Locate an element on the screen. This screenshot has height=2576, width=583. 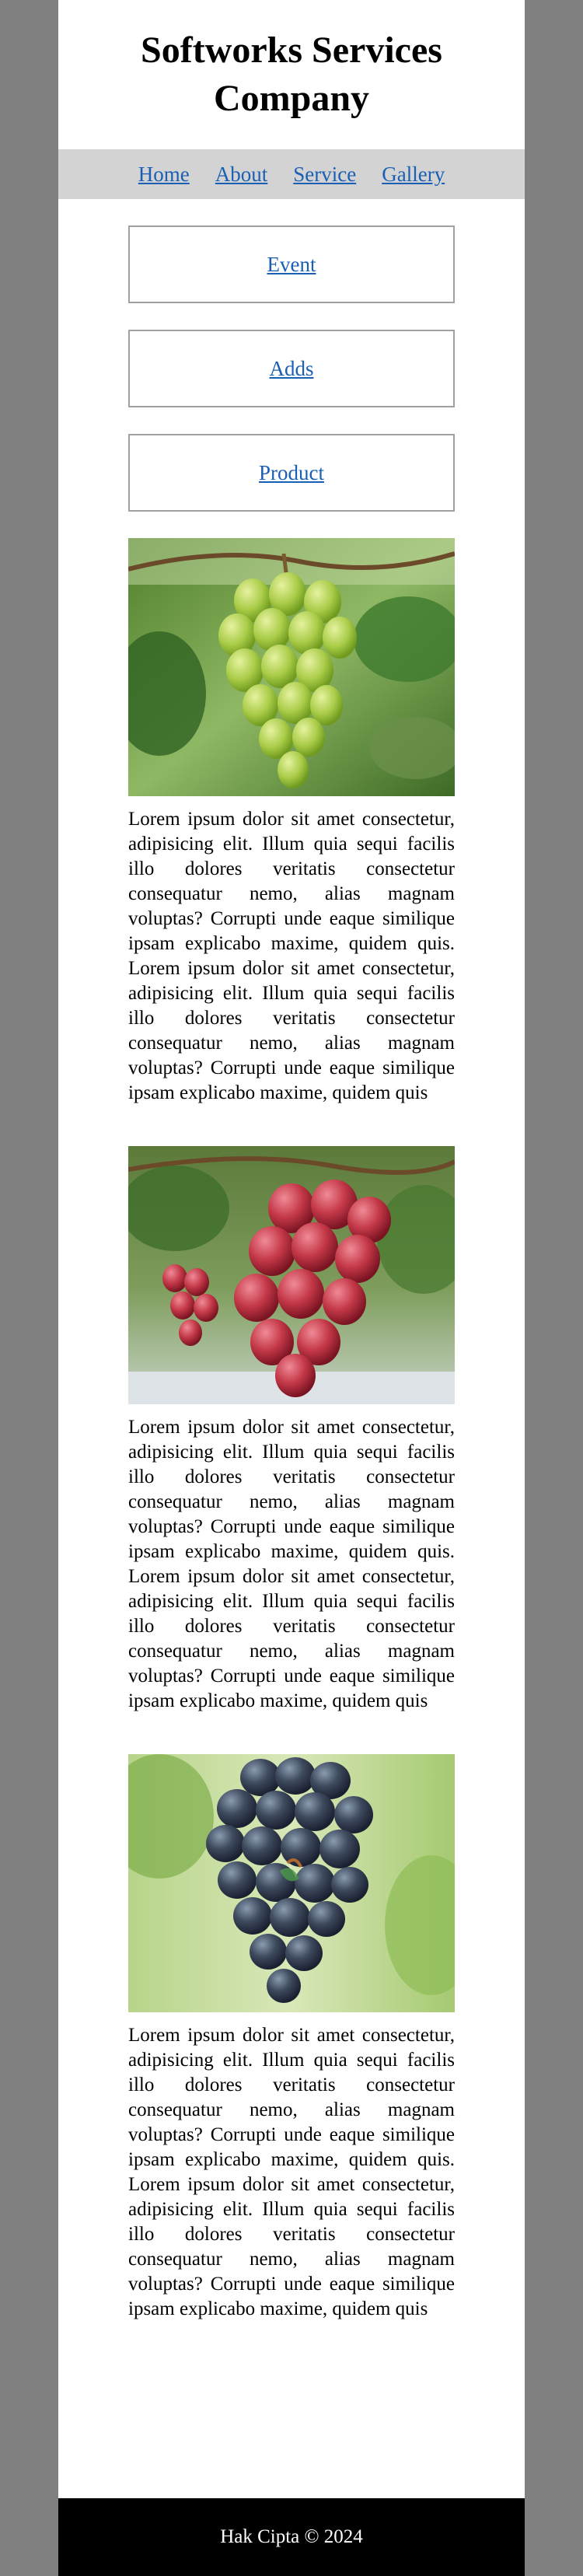
link-box-list: Event Adds Product is located at coordinates (291, 355).